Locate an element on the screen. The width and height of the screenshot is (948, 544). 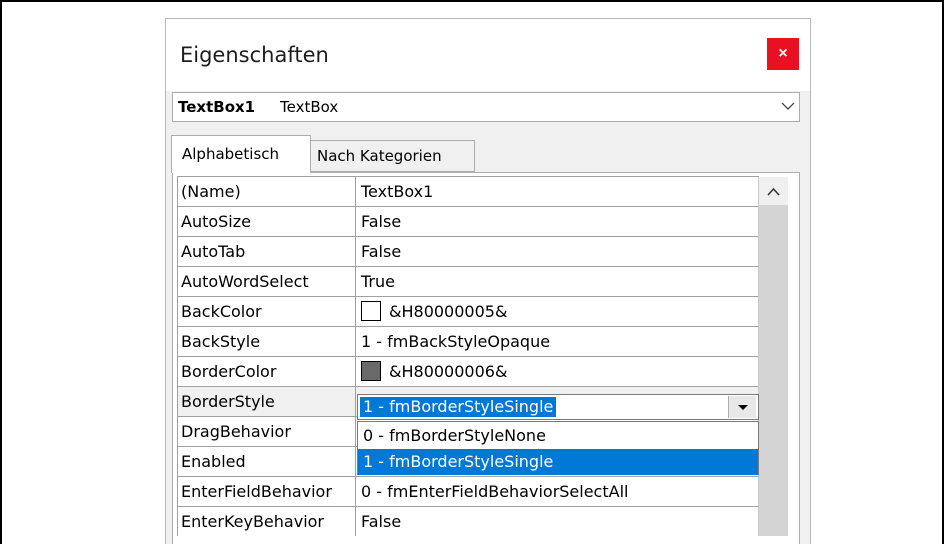
property-name: DragBehavior is located at coordinates (236, 431).